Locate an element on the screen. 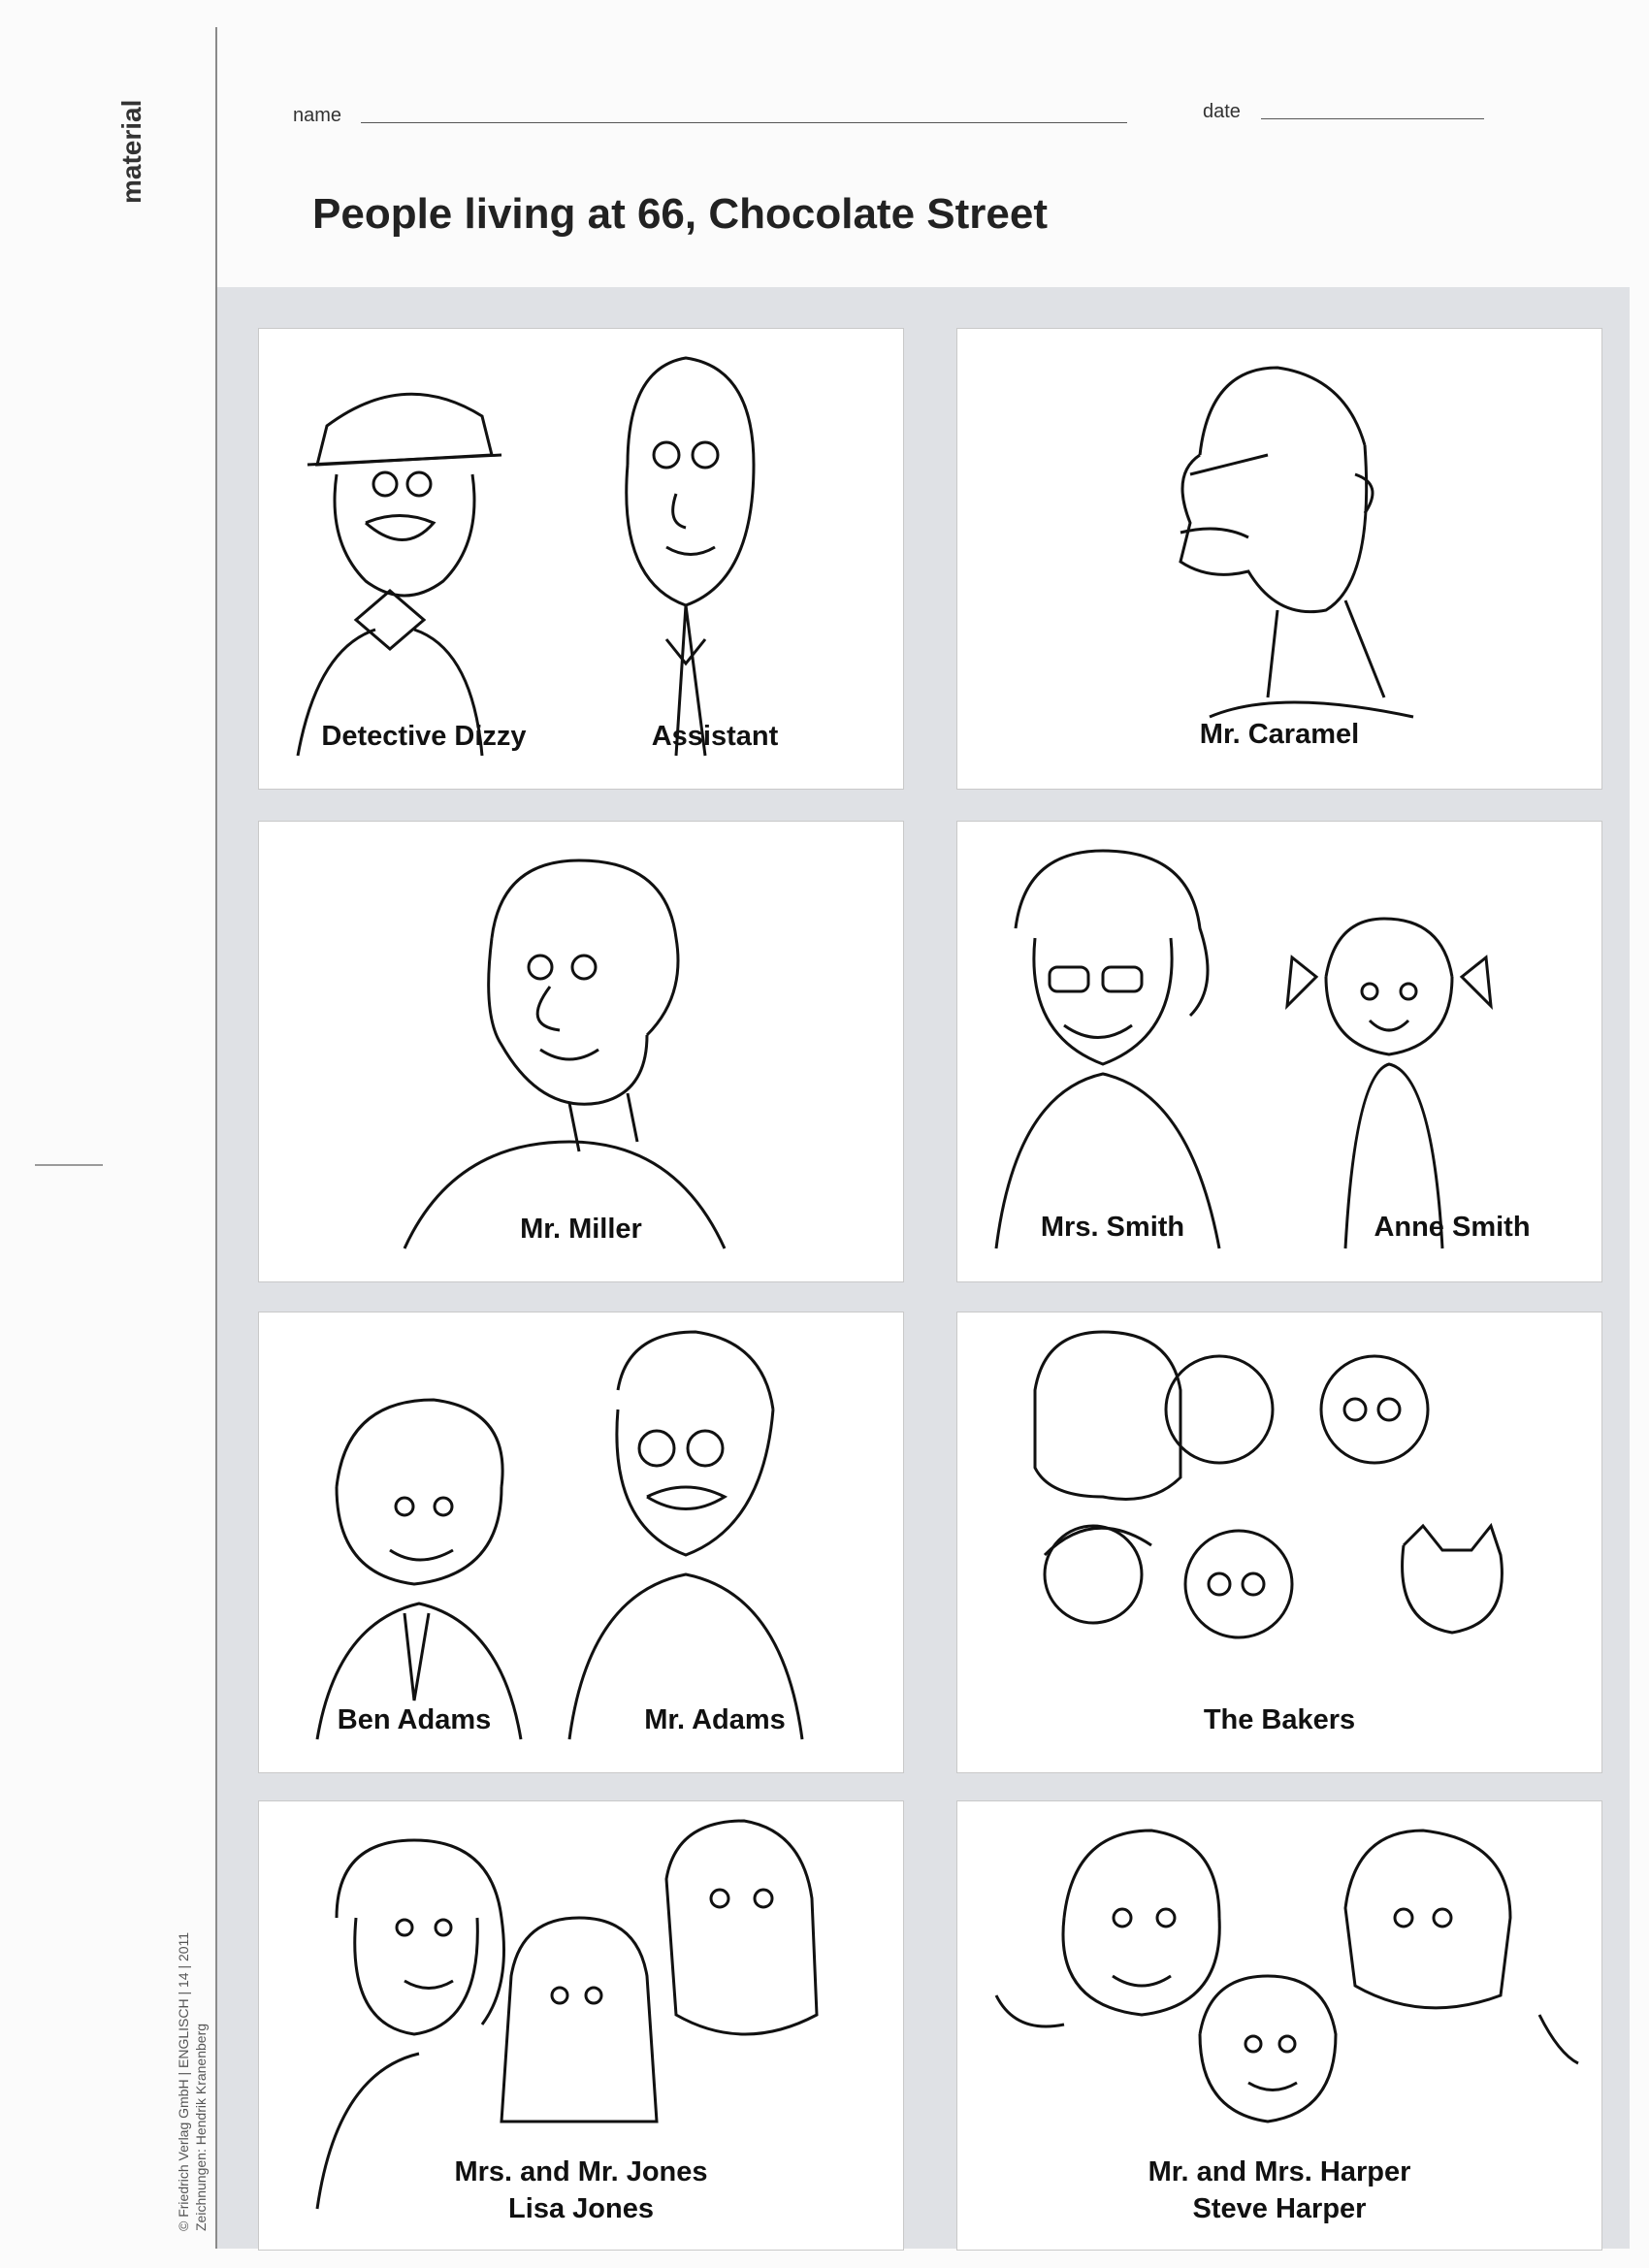 Image resolution: width=1649 pixels, height=2268 pixels. date-label: date is located at coordinates (1222, 111).